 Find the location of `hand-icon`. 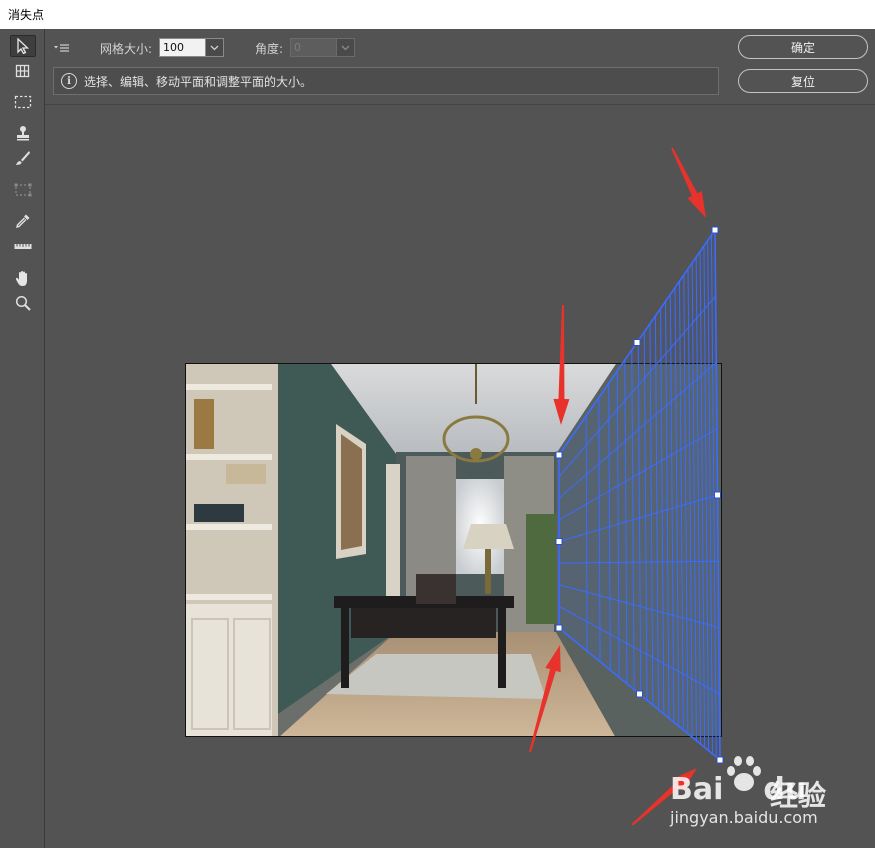

hand-icon is located at coordinates (21, 278).